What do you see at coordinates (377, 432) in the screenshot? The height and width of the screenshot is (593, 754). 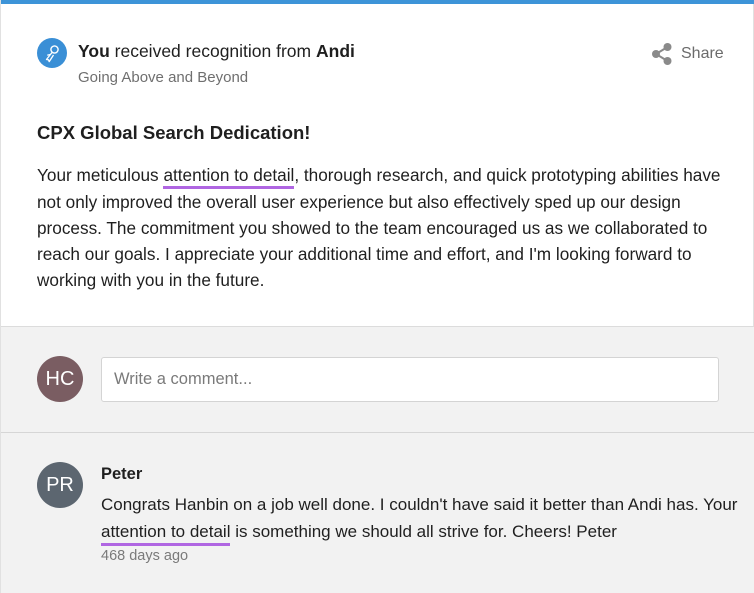 I see `divider` at bounding box center [377, 432].